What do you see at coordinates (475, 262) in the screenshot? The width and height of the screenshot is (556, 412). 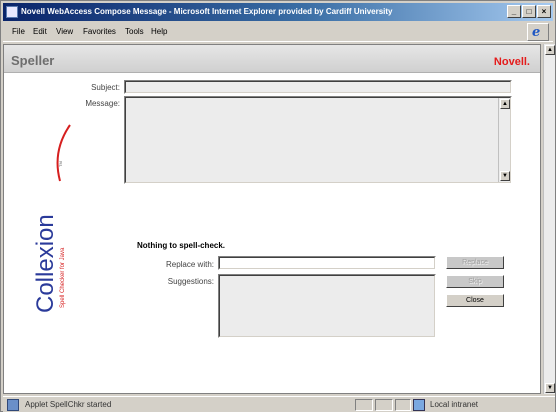 I see `replace-button: Replace` at bounding box center [475, 262].